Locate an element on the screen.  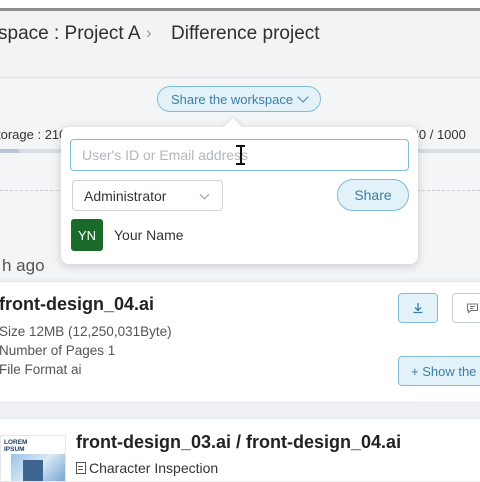
time-group-label: h ago is located at coordinates (23, 265).